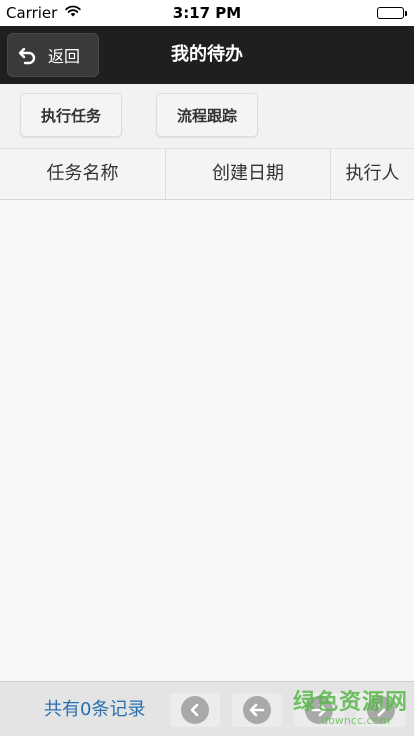  I want to click on clock: 3:17 PM, so click(207, 13).